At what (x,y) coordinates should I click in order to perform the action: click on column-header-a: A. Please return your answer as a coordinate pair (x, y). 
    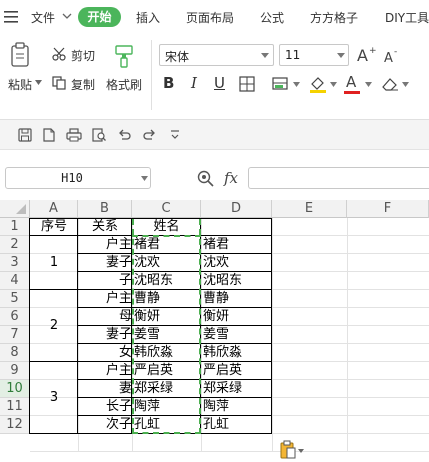
    Looking at the image, I should click on (54, 209).